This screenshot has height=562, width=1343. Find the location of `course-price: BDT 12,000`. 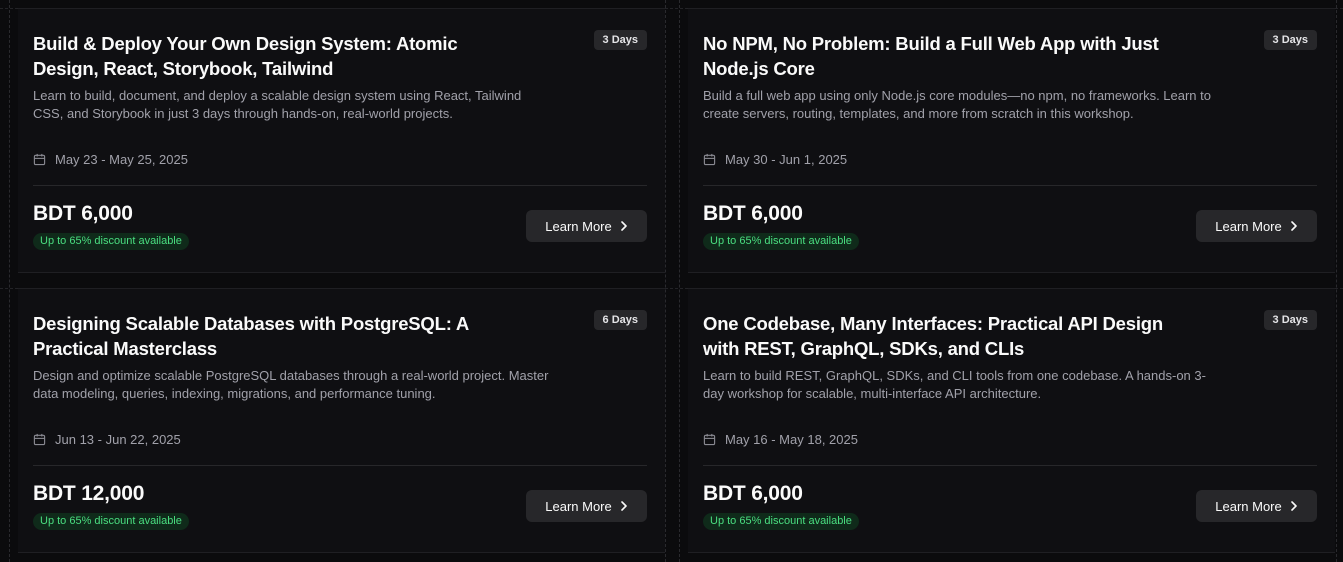

course-price: BDT 12,000 is located at coordinates (89, 493).